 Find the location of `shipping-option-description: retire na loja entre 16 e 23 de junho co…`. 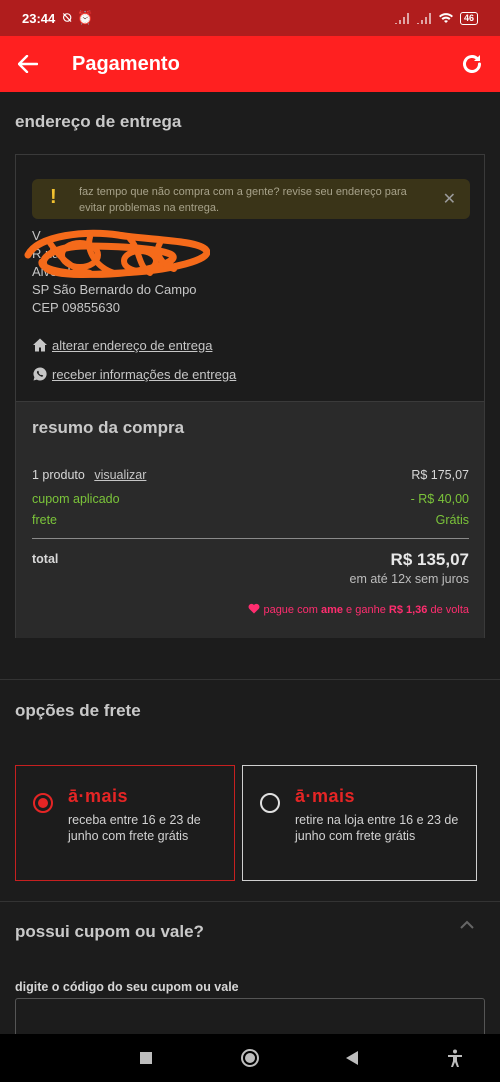

shipping-option-description: retire na loja entre 16 e 23 de junho co… is located at coordinates (377, 828).